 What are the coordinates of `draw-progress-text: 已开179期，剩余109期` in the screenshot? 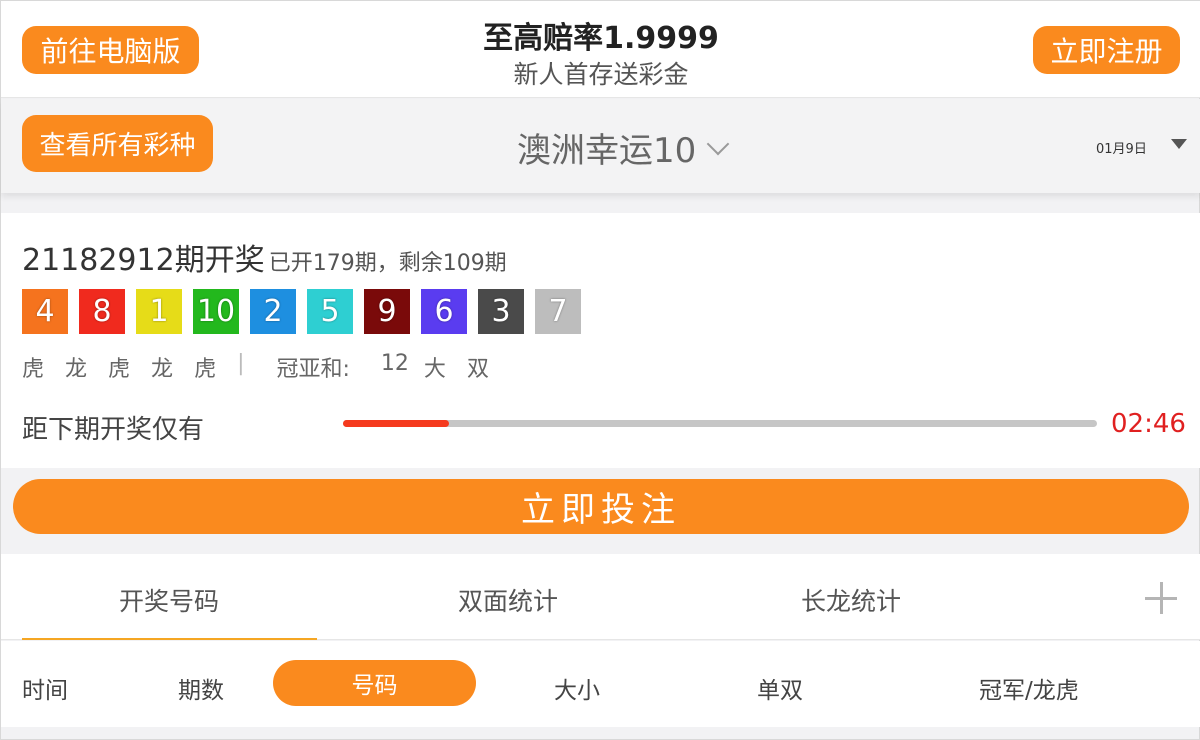 It's located at (387, 263).